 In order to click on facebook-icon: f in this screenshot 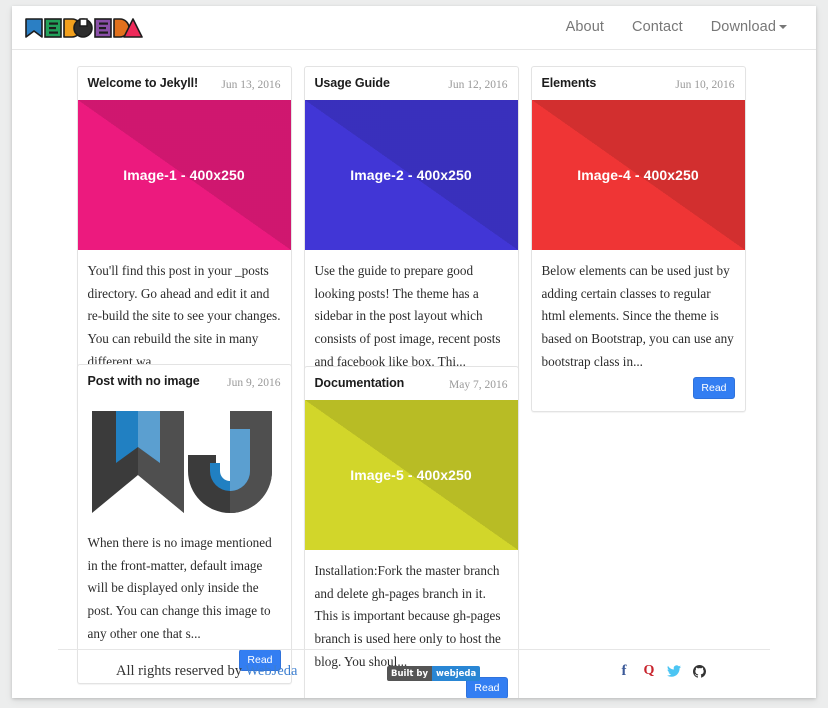, I will do `click(624, 671)`.